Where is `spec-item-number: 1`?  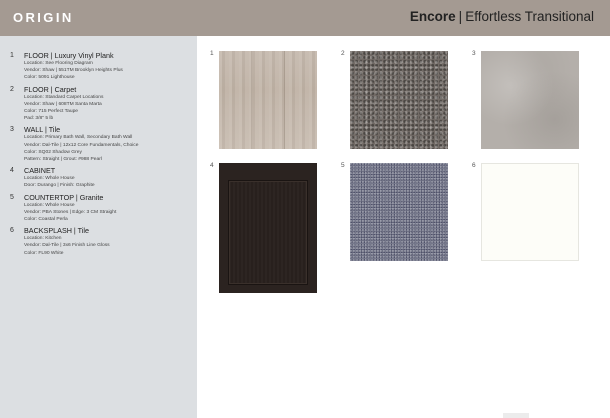
spec-item-number: 1 is located at coordinates (12, 55).